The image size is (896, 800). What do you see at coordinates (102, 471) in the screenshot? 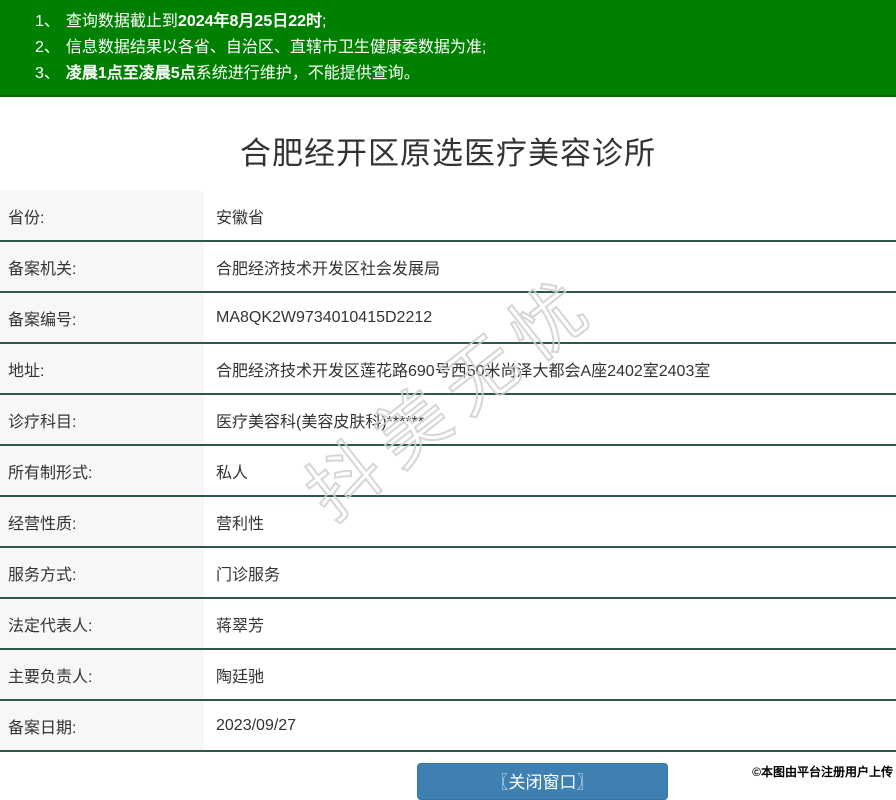
I see `field-label: 所有制形式:` at bounding box center [102, 471].